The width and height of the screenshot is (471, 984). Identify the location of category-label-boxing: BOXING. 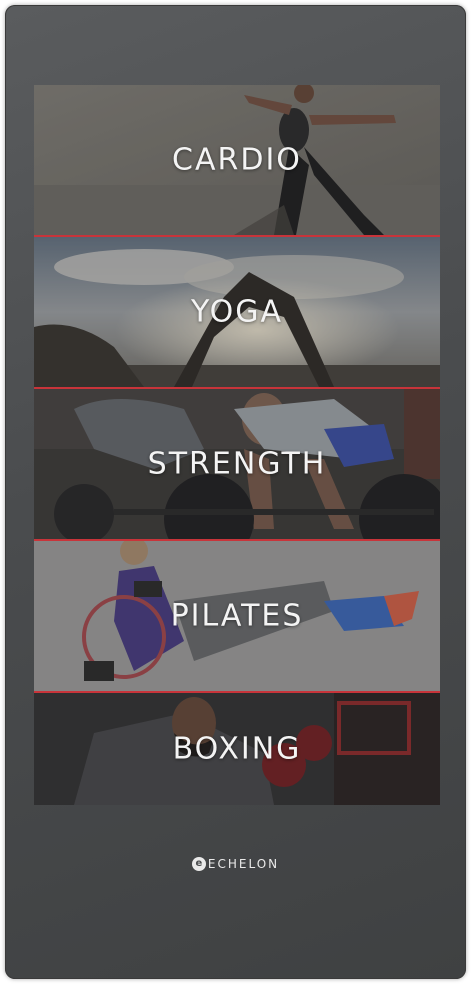
(237, 749).